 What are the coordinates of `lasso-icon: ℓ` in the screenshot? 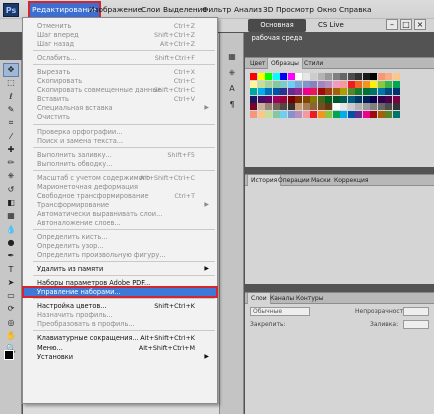 It's located at (11, 97).